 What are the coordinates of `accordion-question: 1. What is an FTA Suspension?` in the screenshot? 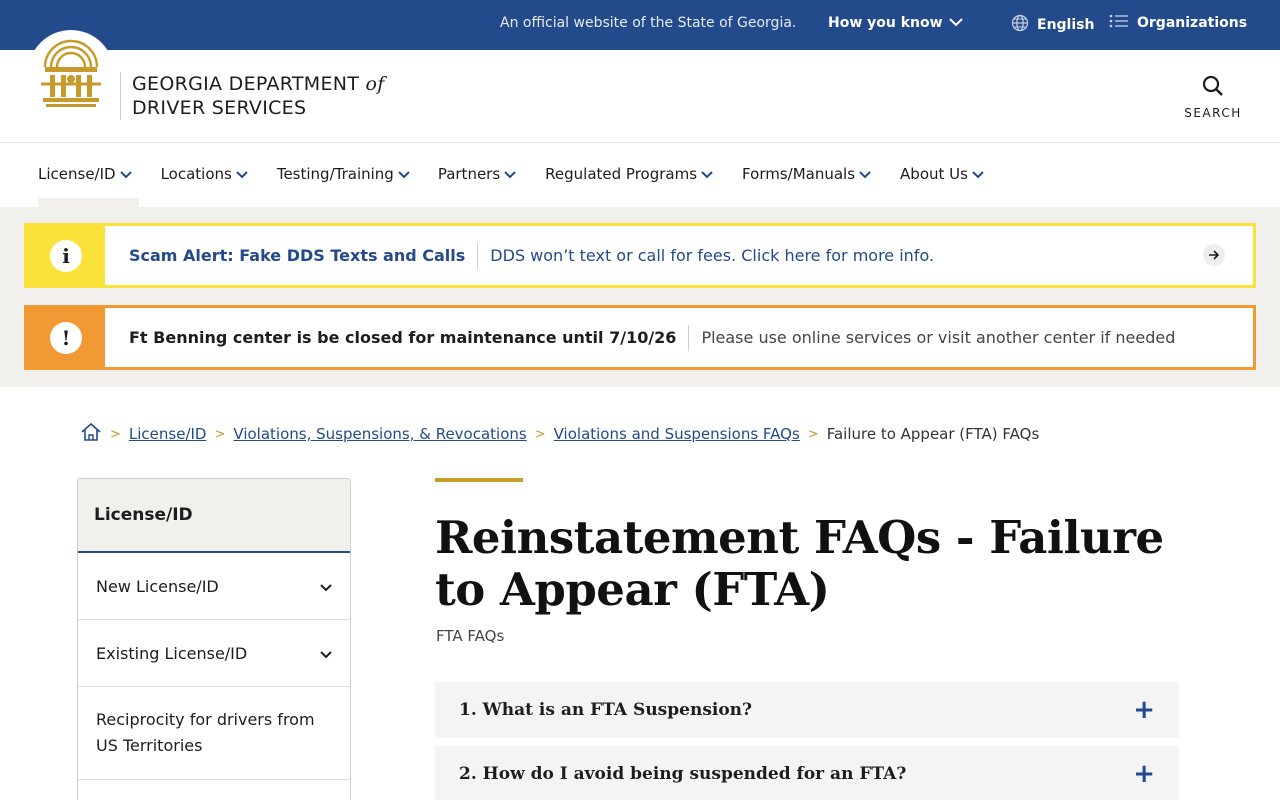 It's located at (606, 710).